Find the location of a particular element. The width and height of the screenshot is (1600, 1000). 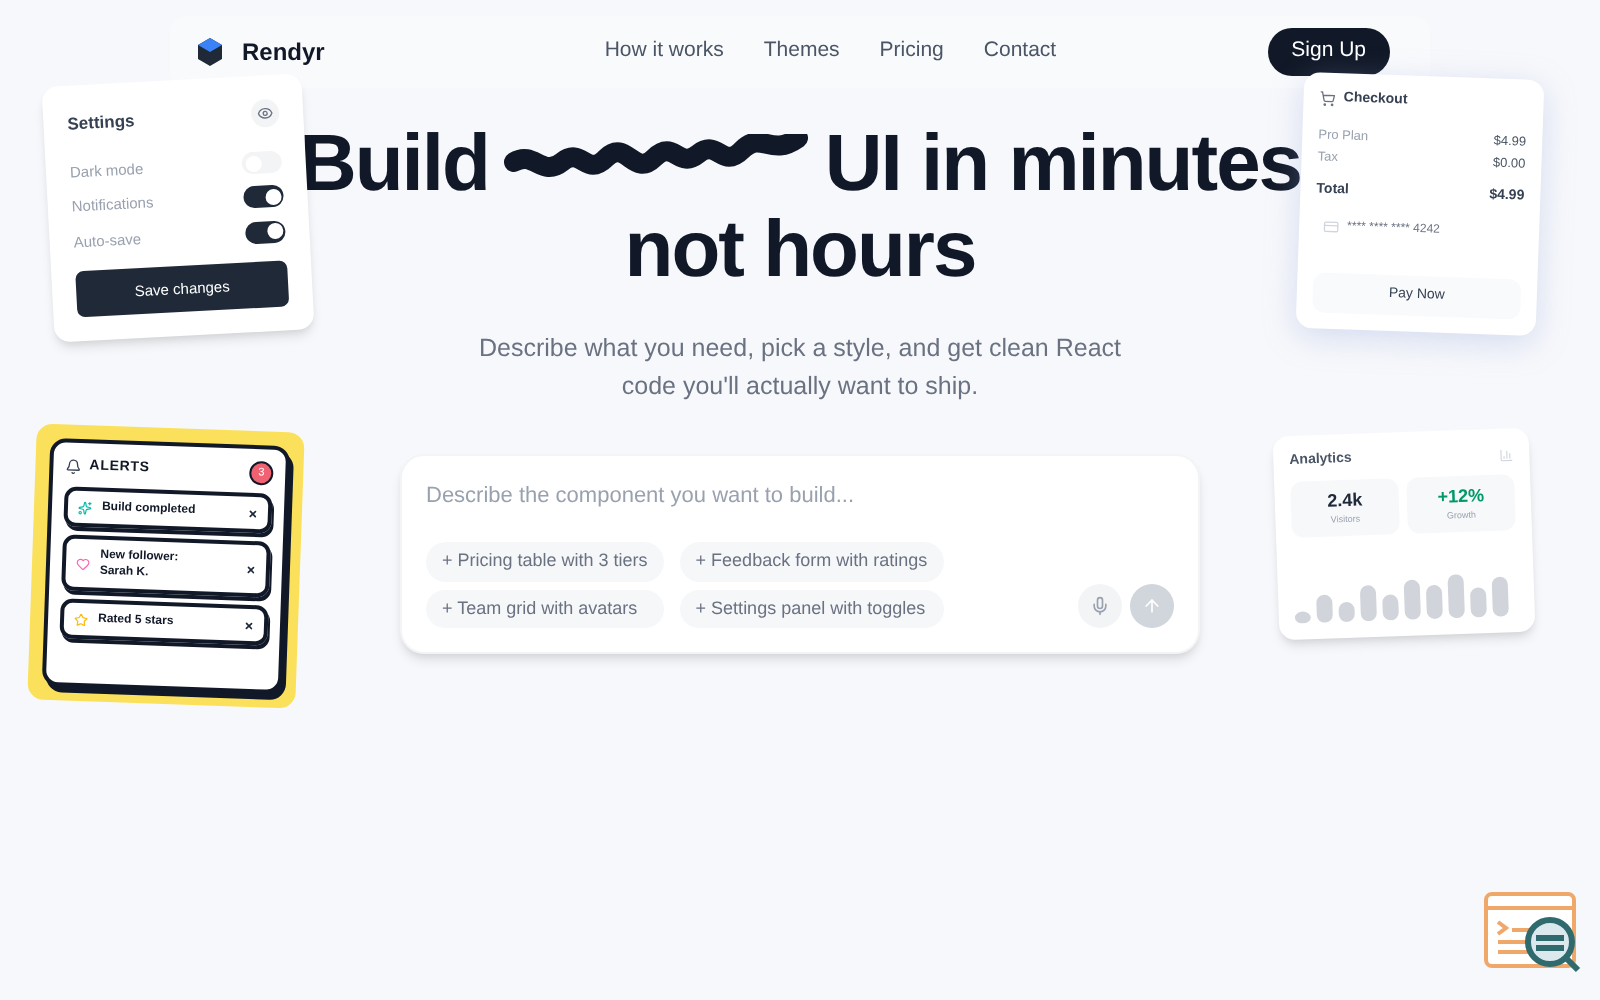

hero-heading: UI in minutes is located at coordinates (1063, 164).